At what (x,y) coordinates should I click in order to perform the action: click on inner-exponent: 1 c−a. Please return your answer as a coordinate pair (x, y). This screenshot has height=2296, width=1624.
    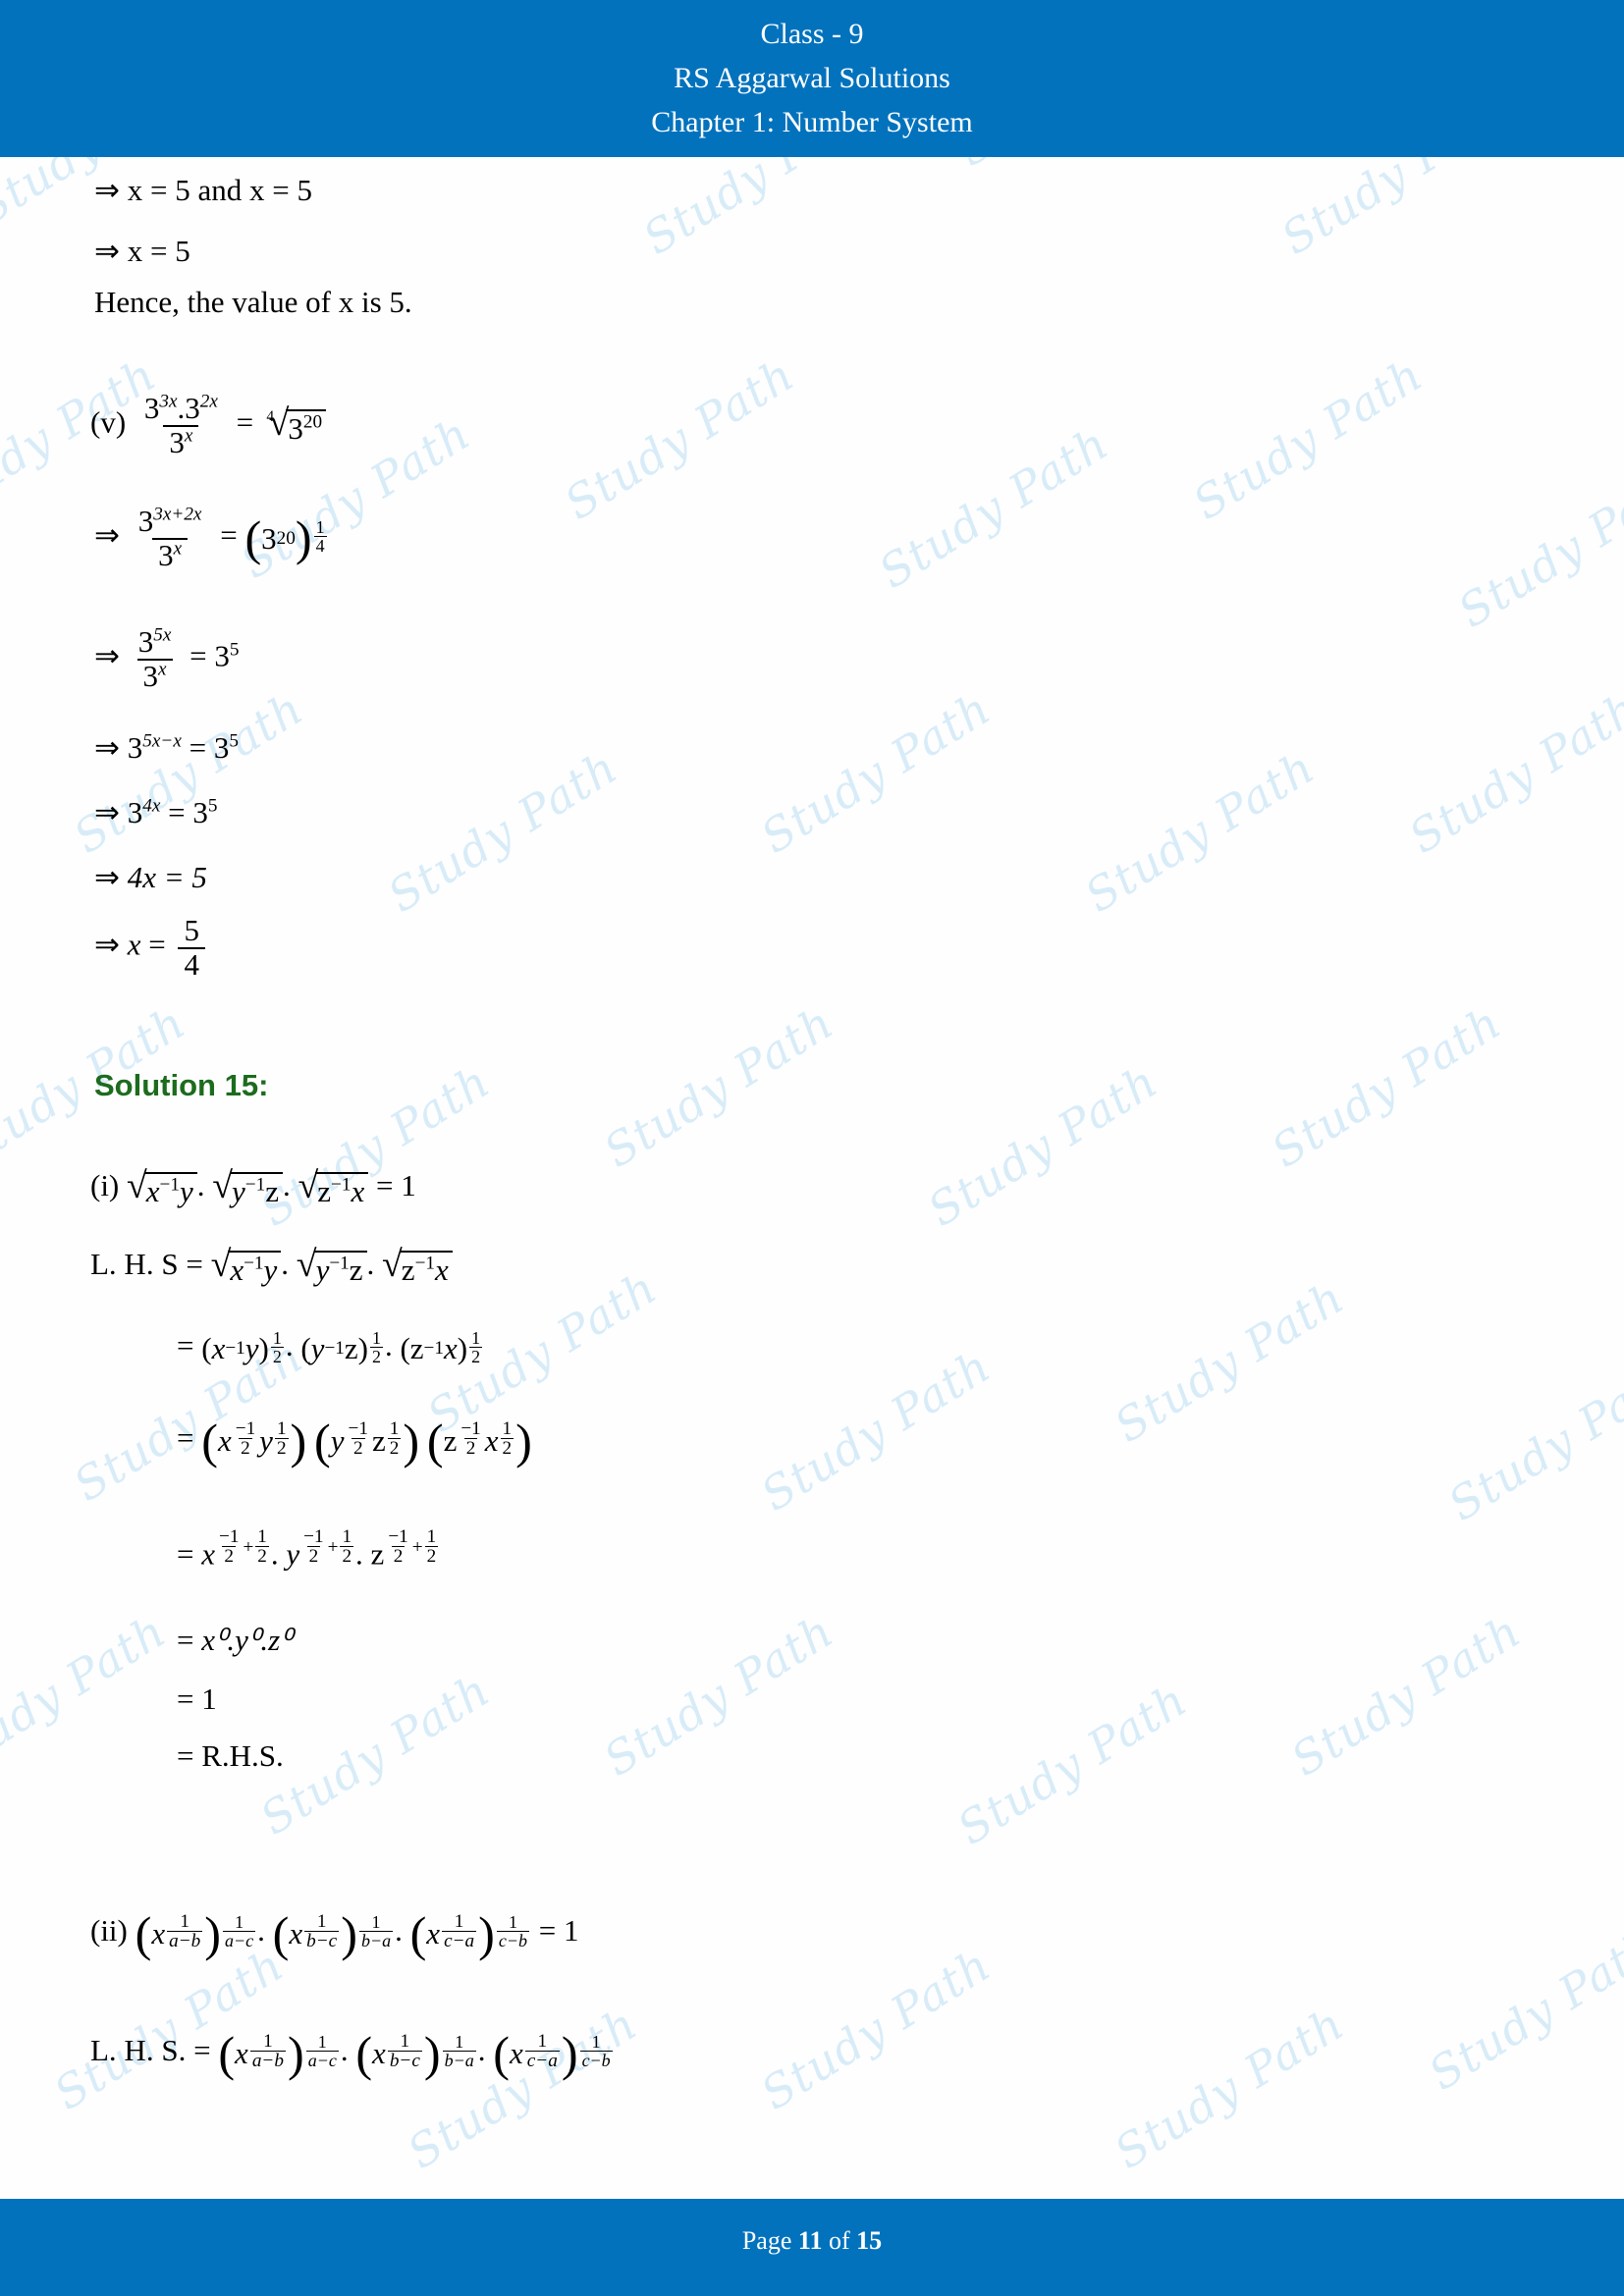
    Looking at the image, I should click on (542, 2052).